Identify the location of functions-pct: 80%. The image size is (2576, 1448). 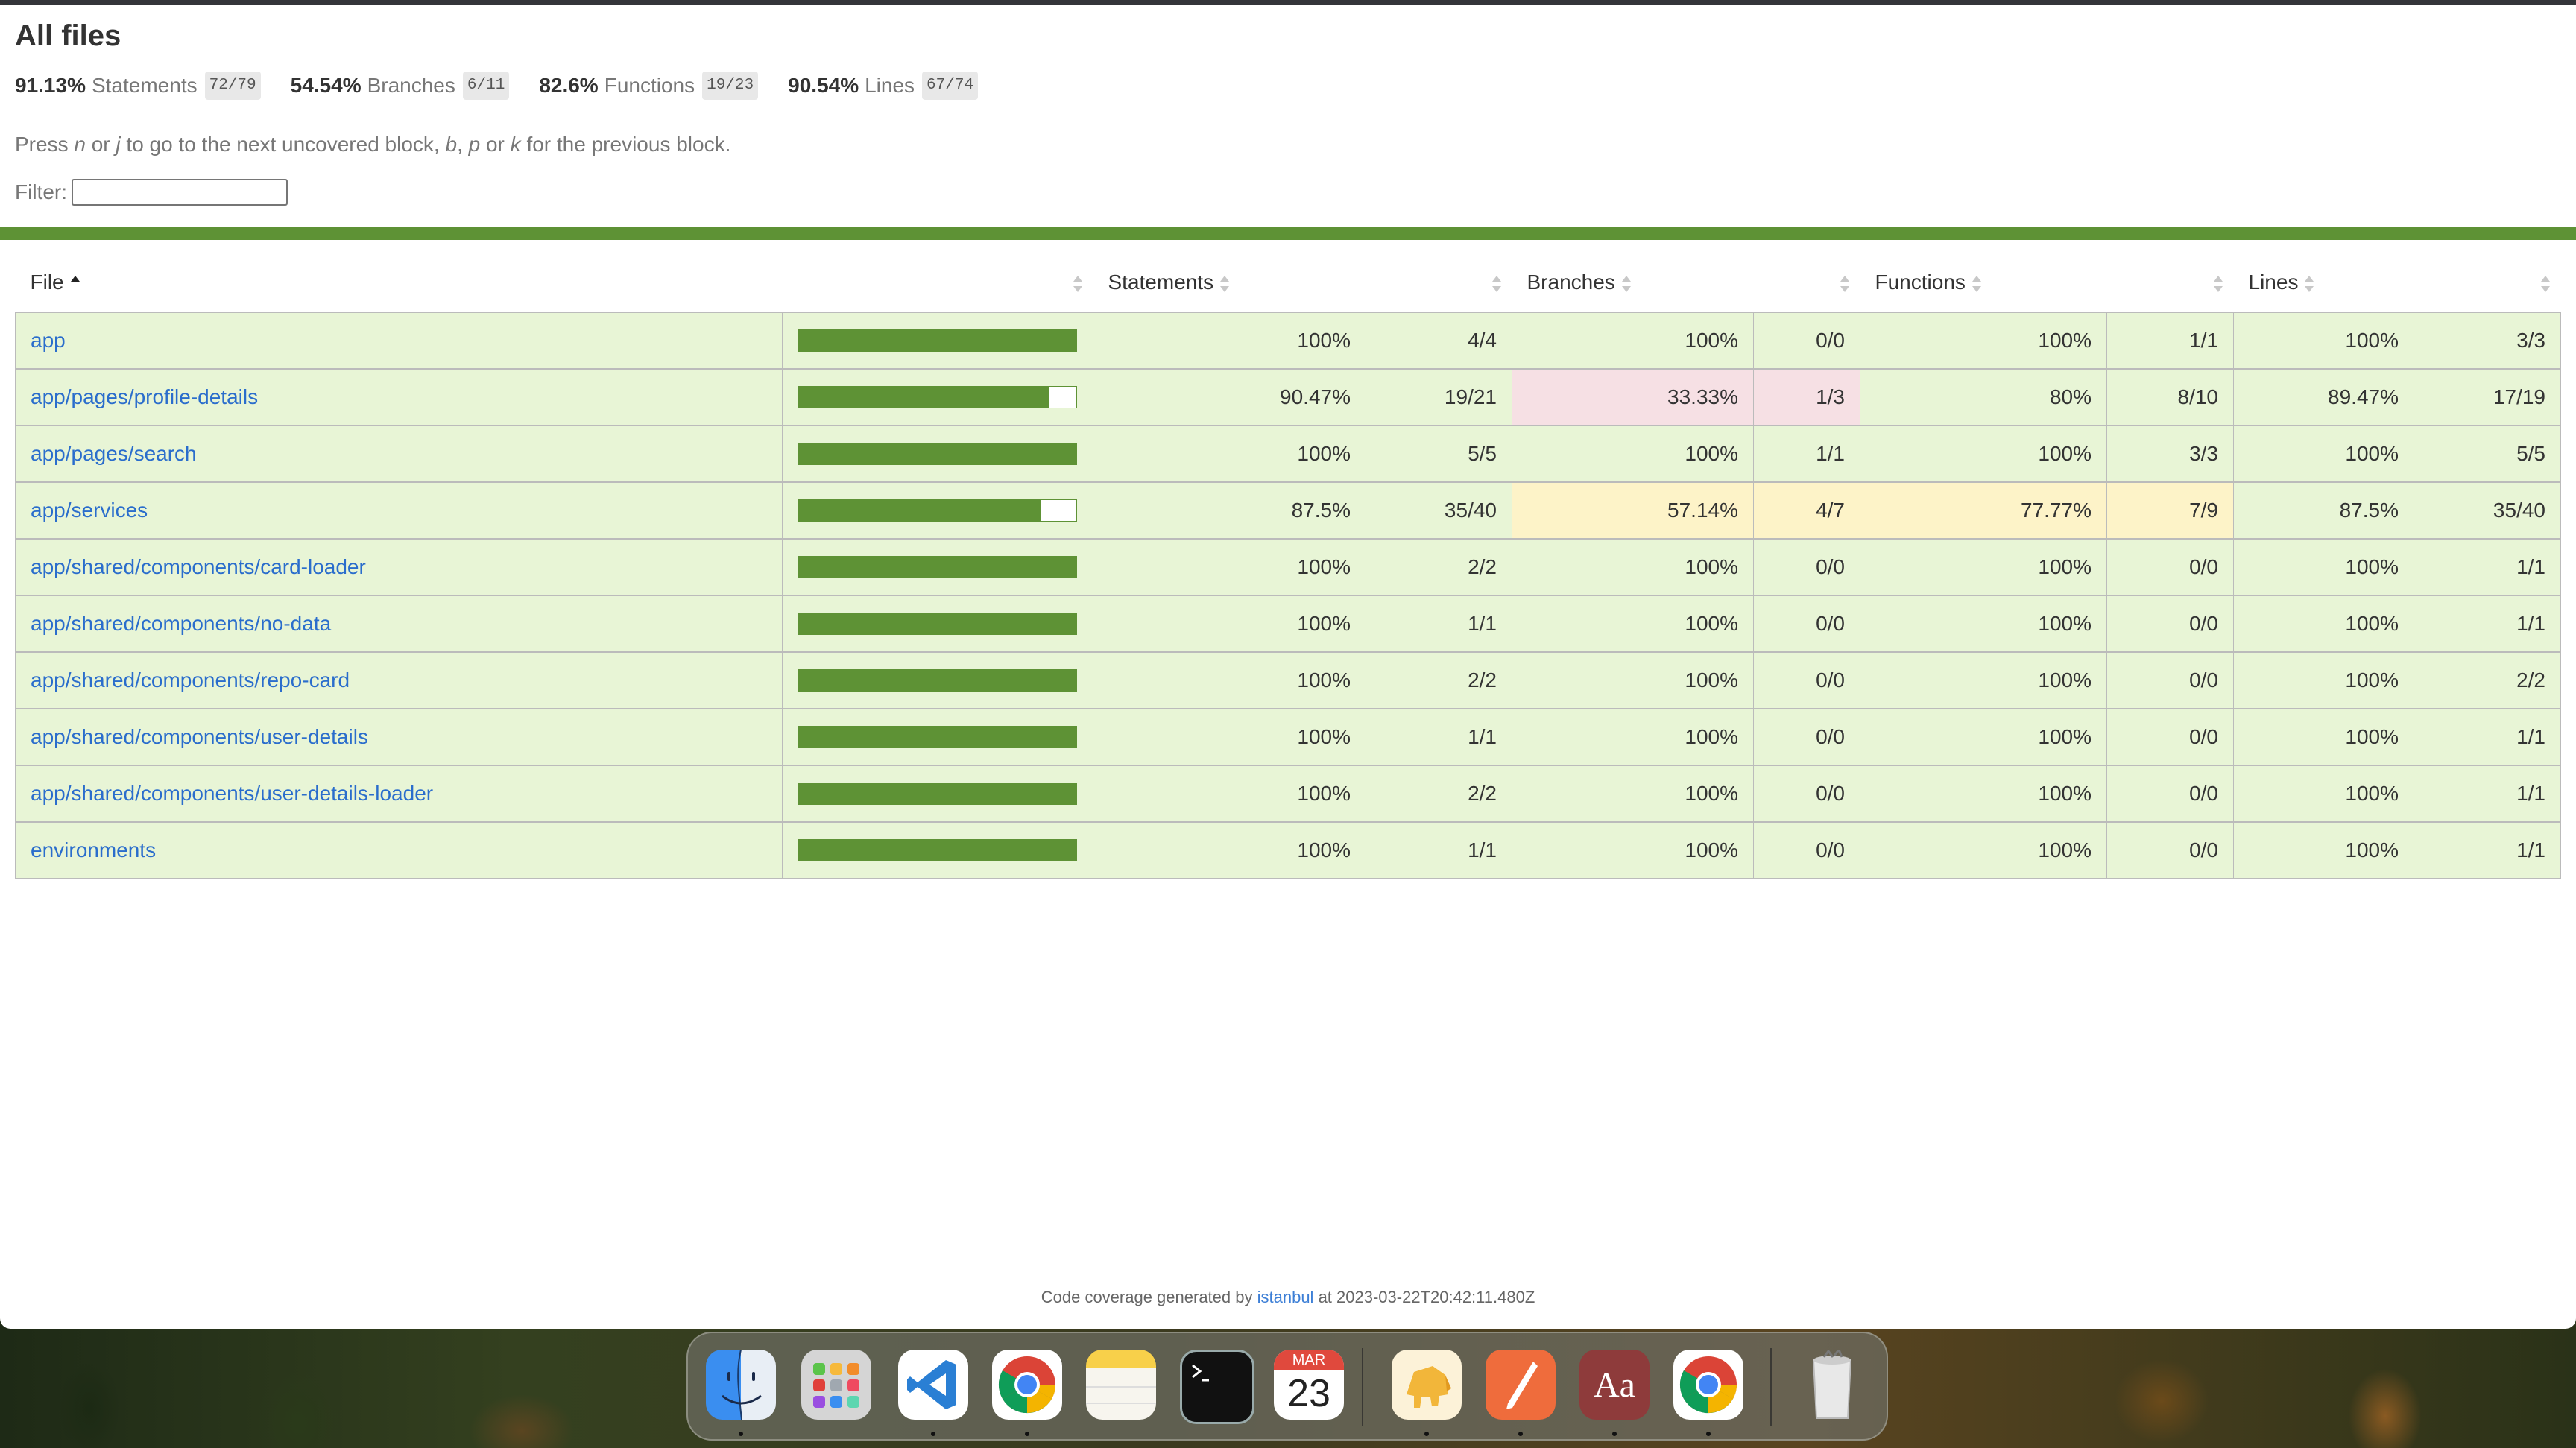
(1983, 397).